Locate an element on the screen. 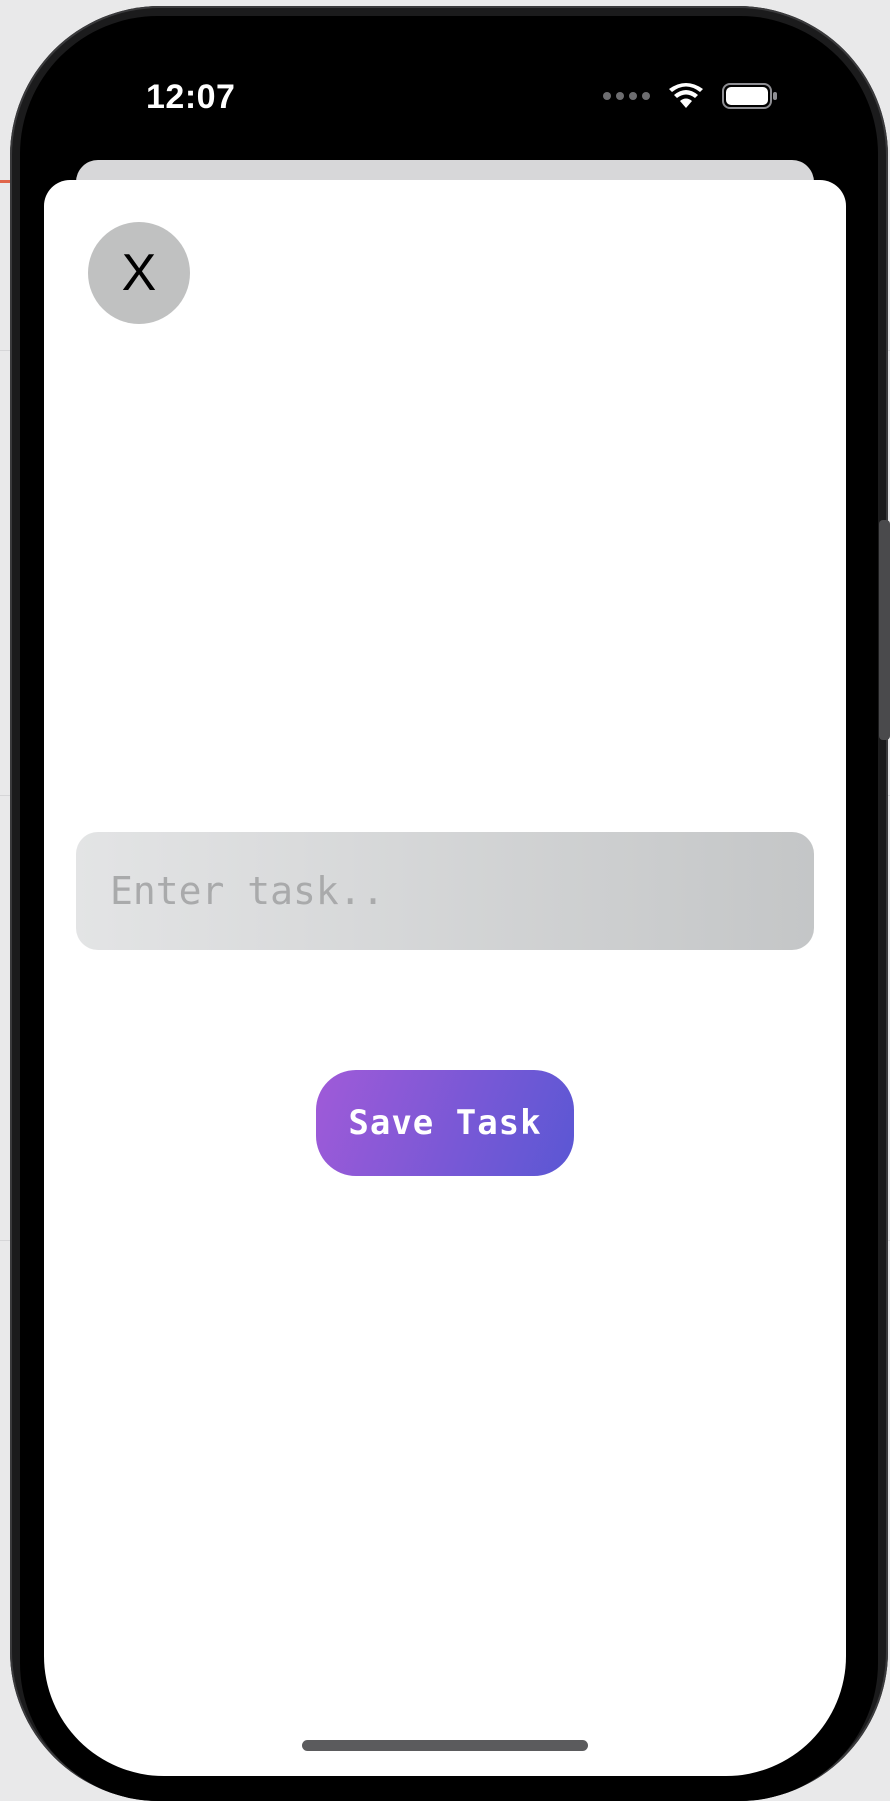 This screenshot has height=1801, width=890. side-button is located at coordinates (884, 630).